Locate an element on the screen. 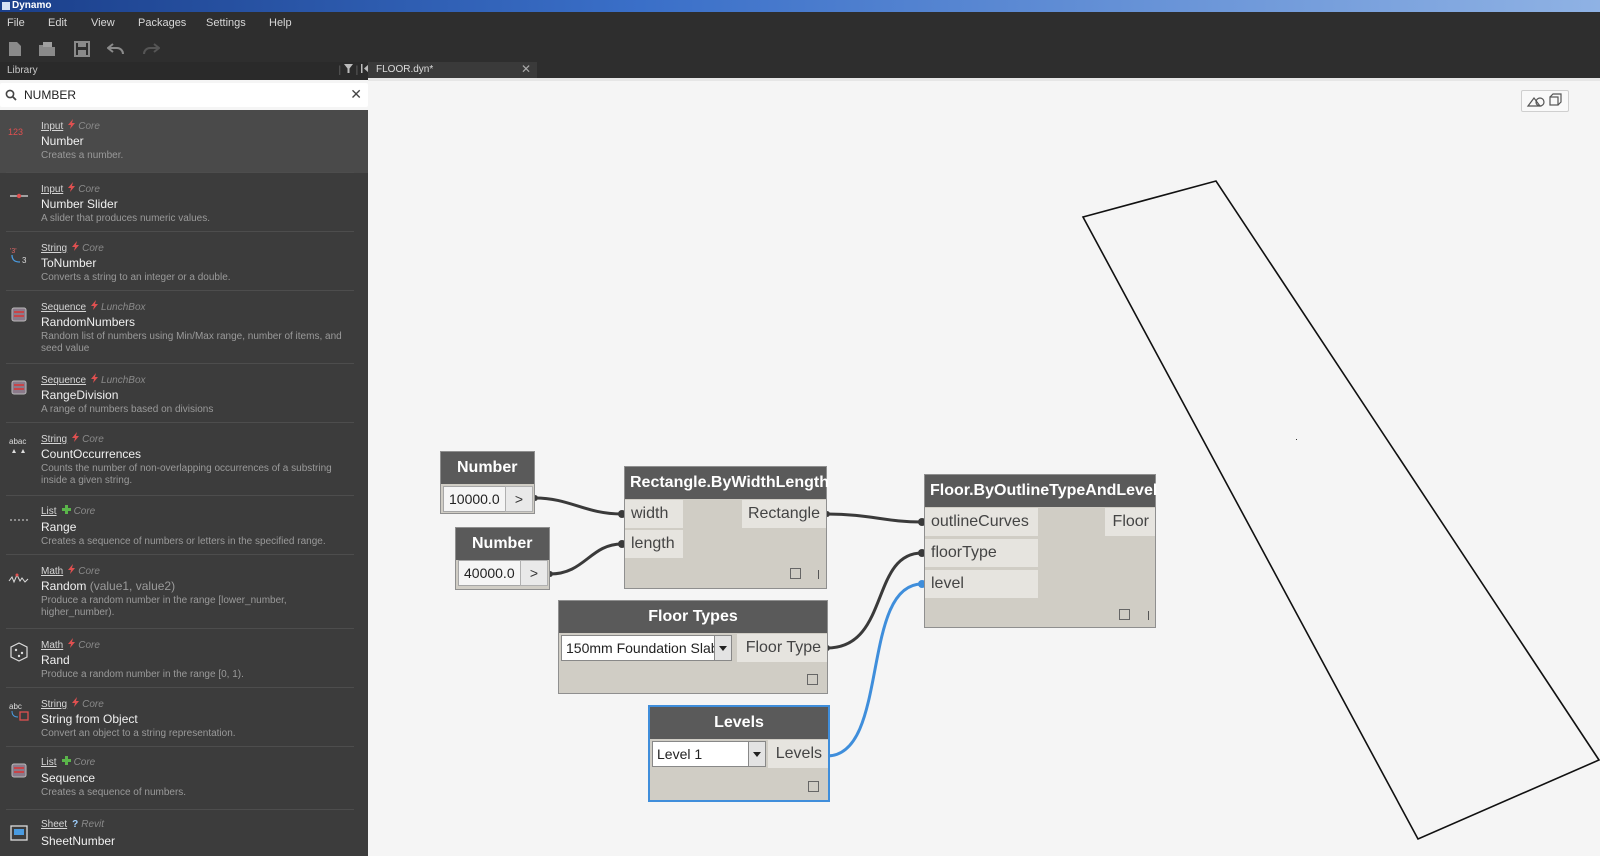 The height and width of the screenshot is (856, 1600). output-port-floor-type: Floor Type is located at coordinates (782, 648).